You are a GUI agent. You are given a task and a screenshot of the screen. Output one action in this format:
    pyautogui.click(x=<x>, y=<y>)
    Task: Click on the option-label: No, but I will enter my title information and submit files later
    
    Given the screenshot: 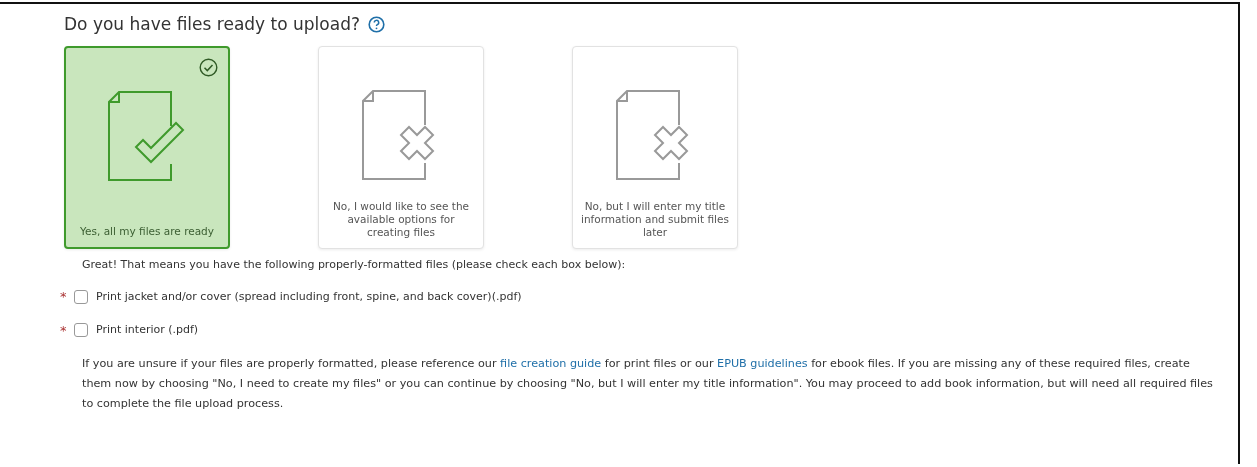 What is the action you would take?
    pyautogui.click(x=655, y=220)
    